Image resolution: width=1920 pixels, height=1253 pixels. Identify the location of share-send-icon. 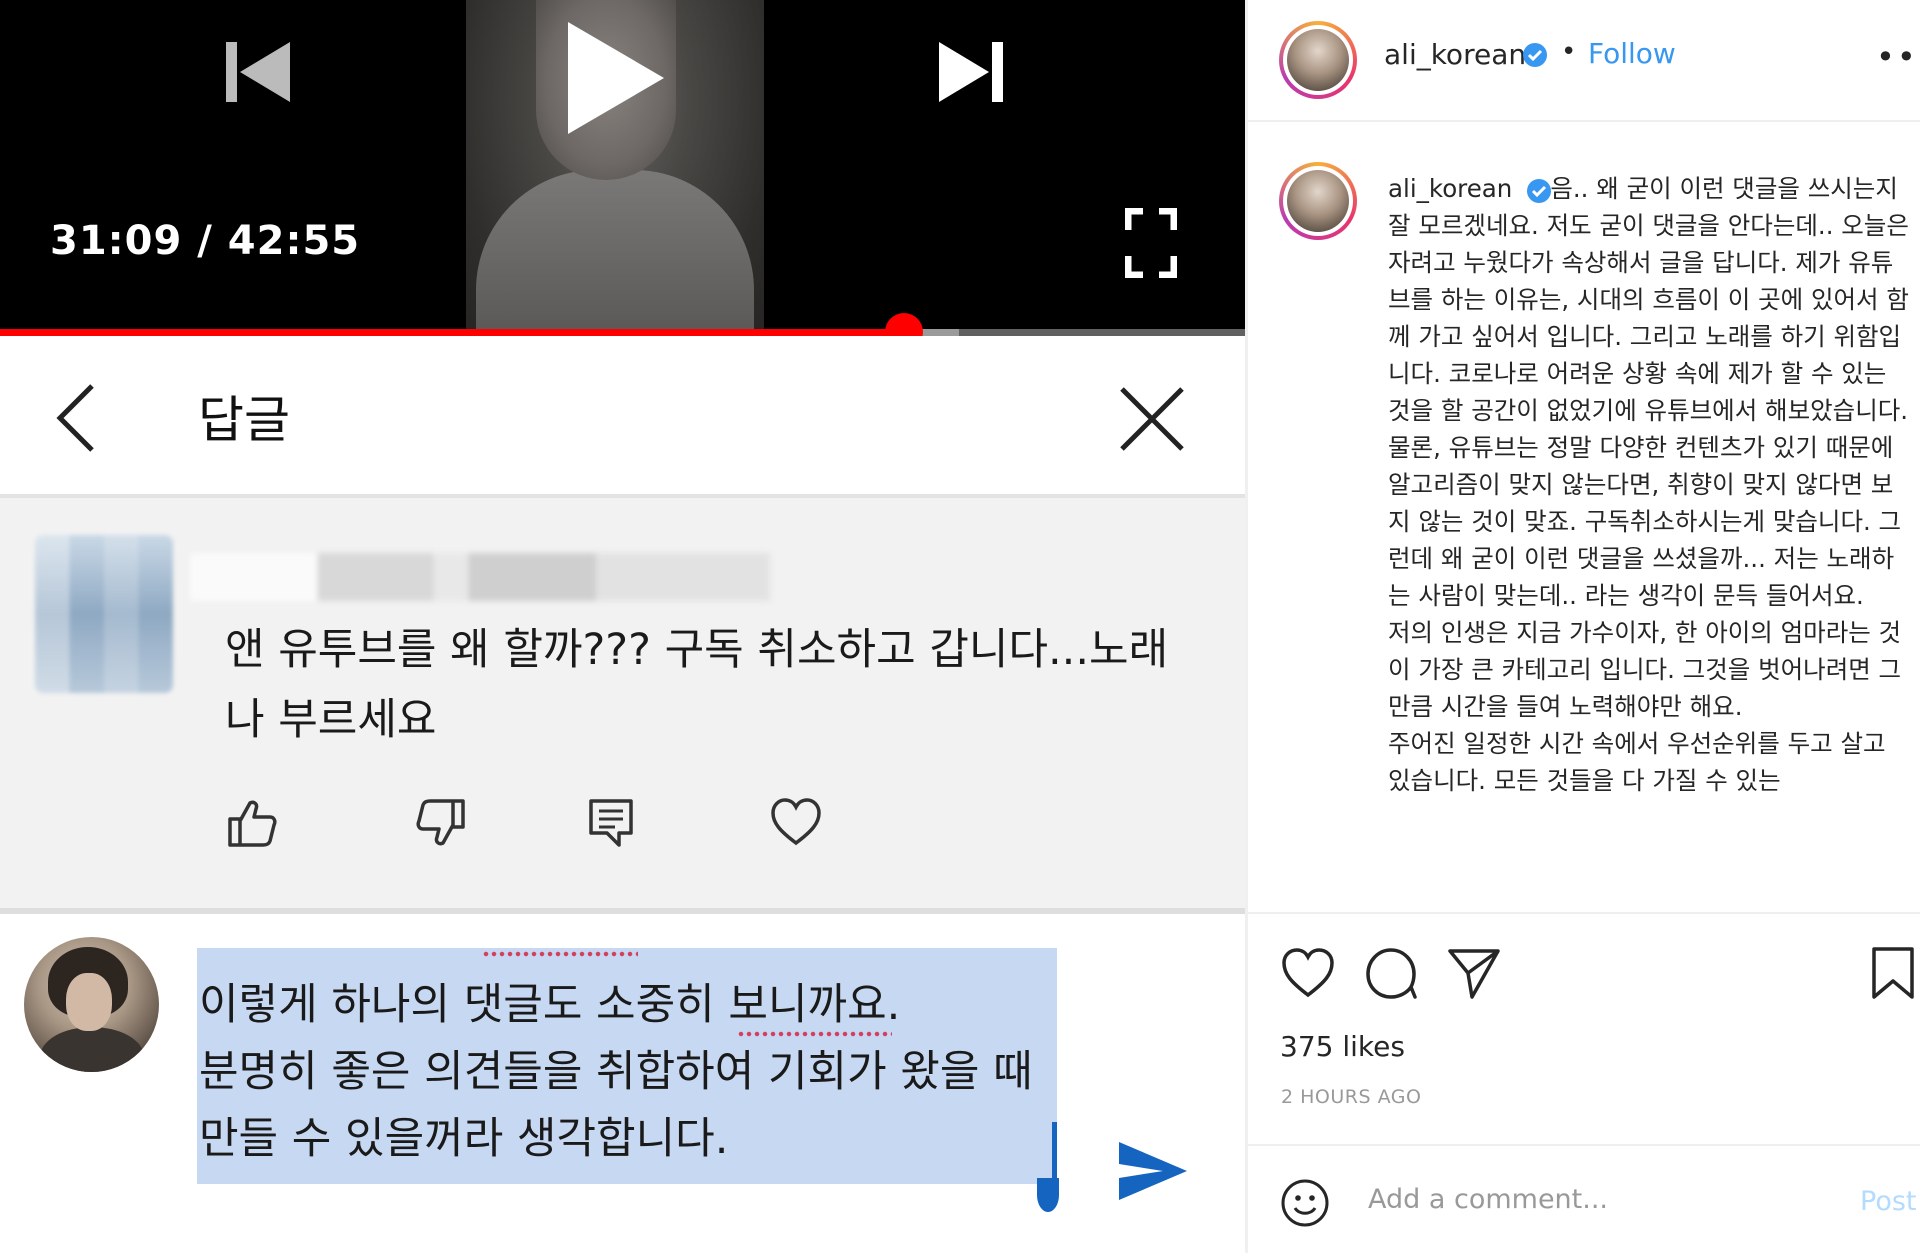
(1474, 973).